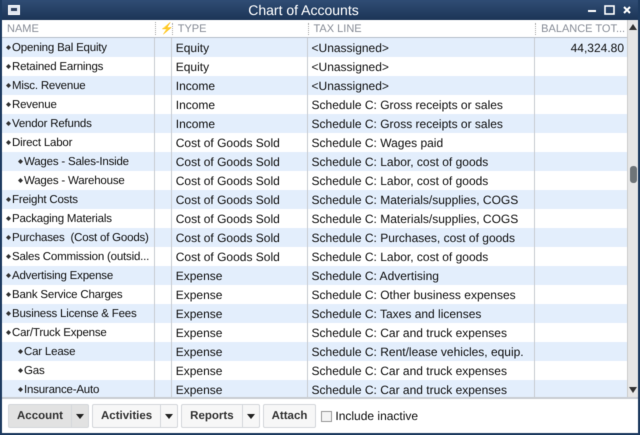 The image size is (640, 435). I want to click on account-name: Bank Service Charges, so click(67, 294).